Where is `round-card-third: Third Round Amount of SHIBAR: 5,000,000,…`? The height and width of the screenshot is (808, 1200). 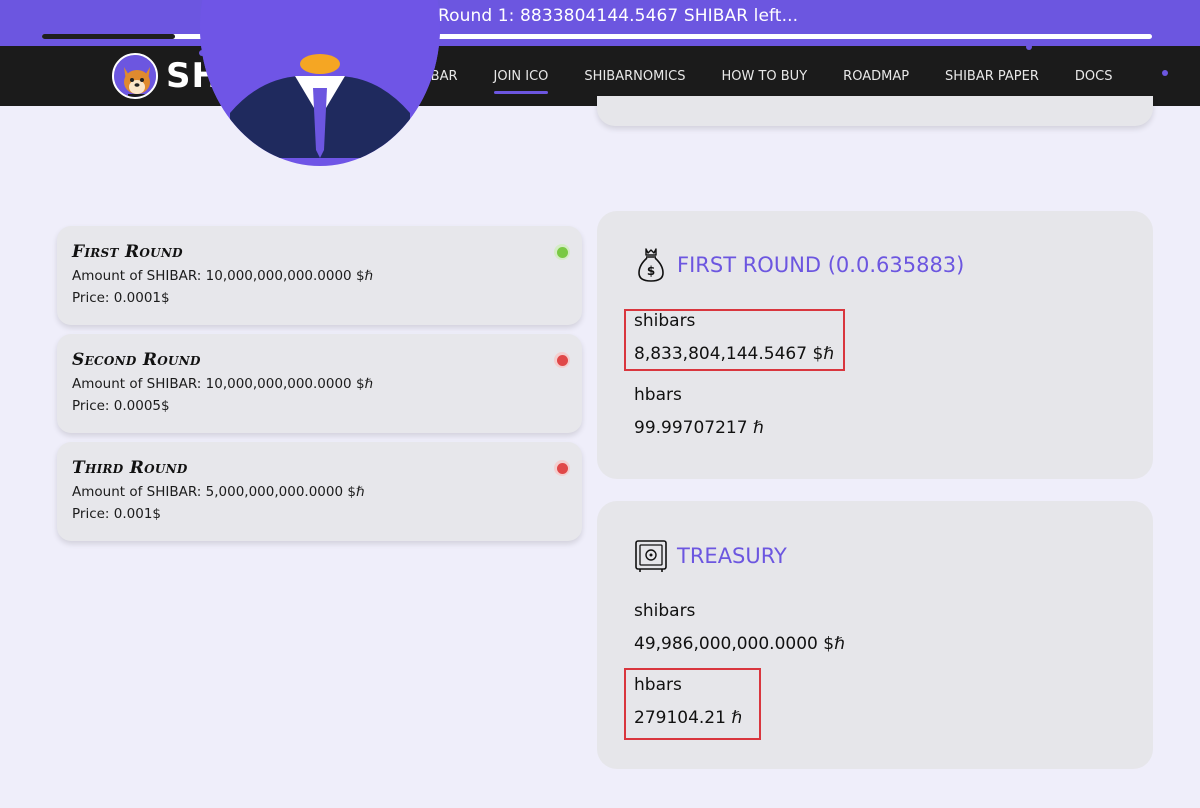
round-card-third: Third Round Amount of SHIBAR: 5,000,000,… is located at coordinates (319, 491).